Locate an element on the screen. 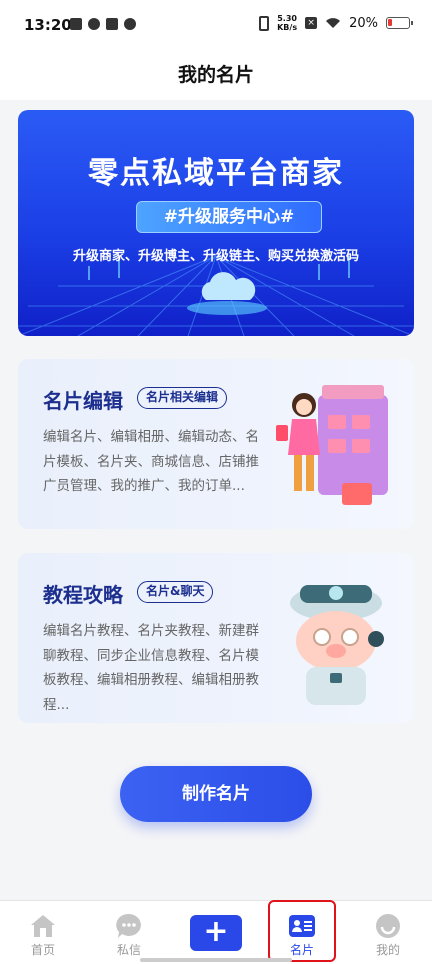 Image resolution: width=432 pixels, height=964 pixels. chat-bubble-icon is located at coordinates (128, 925).